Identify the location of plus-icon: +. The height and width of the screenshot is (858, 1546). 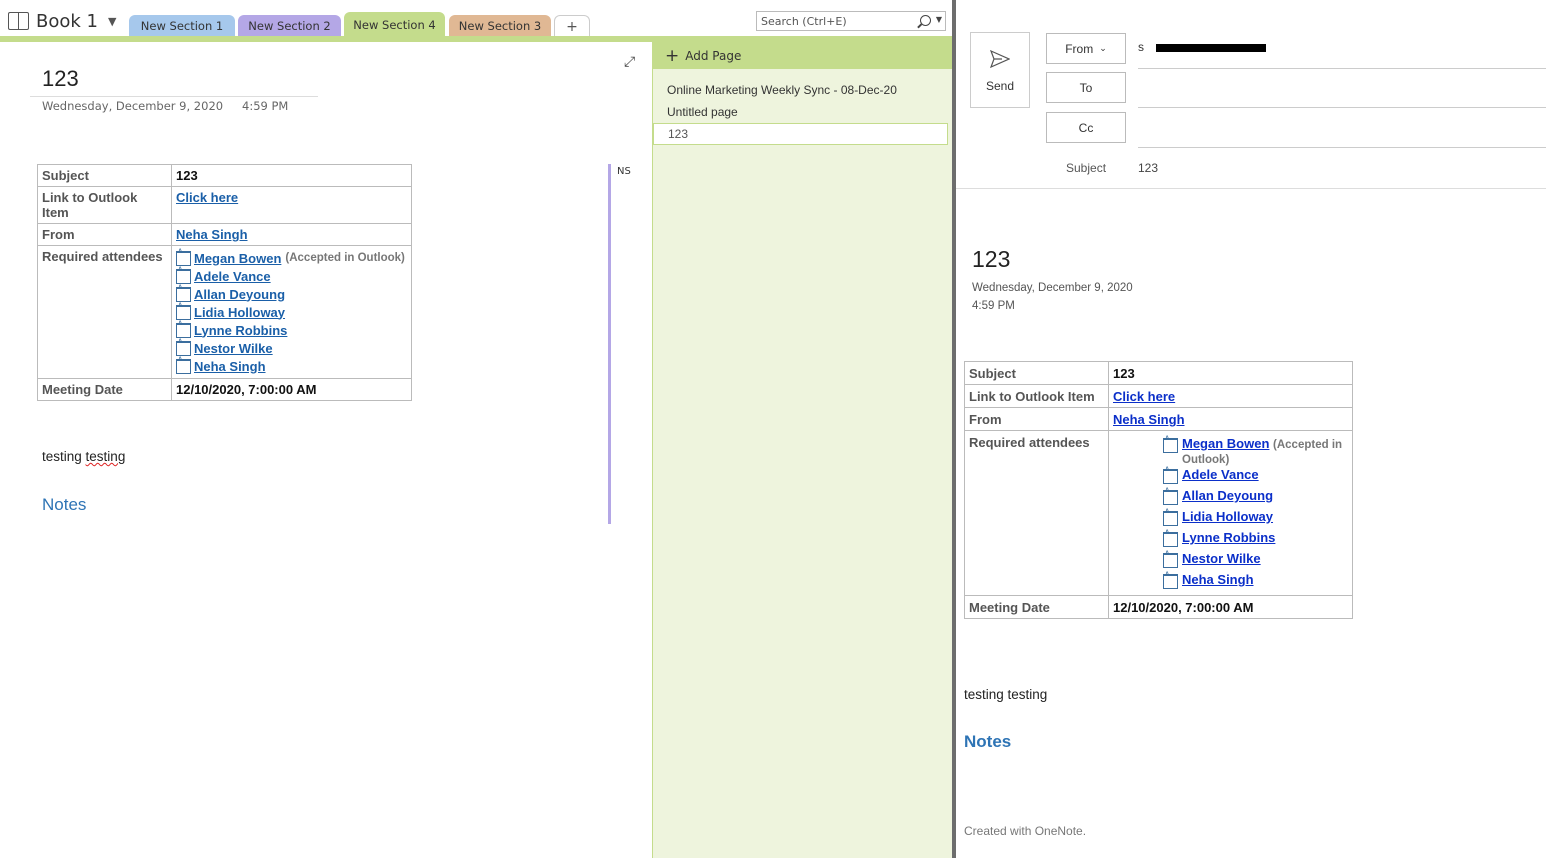
(672, 55).